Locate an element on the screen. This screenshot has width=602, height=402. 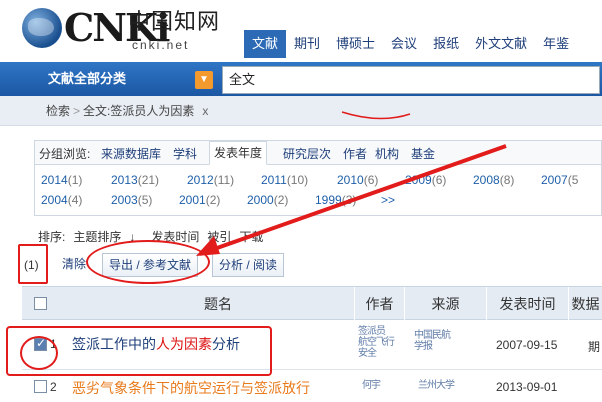
date-cell: 2007-09-15 is located at coordinates (527, 345).